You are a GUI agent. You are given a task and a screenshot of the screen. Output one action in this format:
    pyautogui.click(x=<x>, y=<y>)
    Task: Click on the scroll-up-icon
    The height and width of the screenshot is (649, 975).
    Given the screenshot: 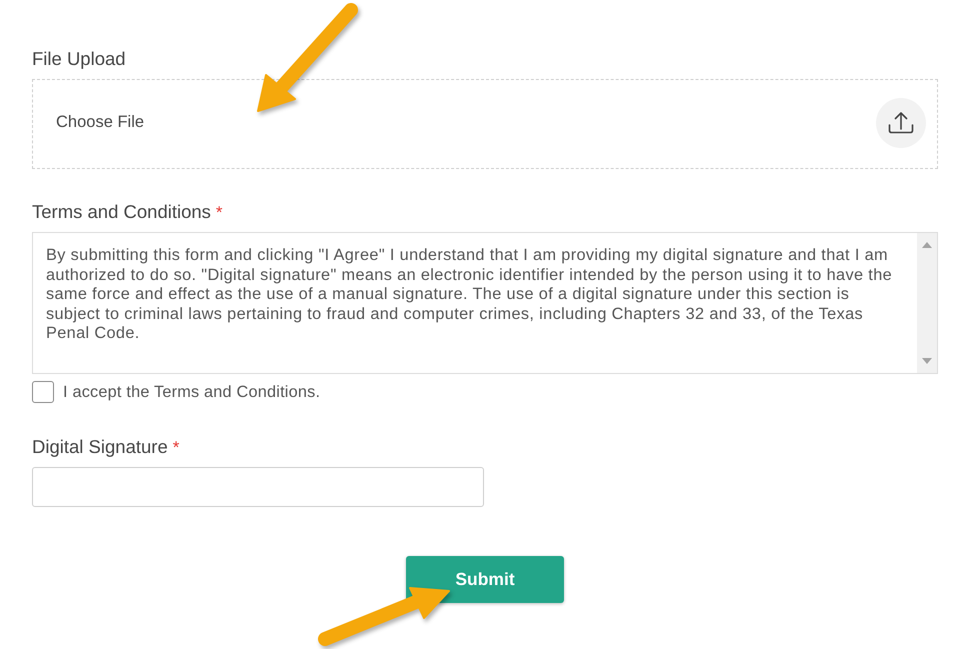 What is the action you would take?
    pyautogui.click(x=927, y=245)
    